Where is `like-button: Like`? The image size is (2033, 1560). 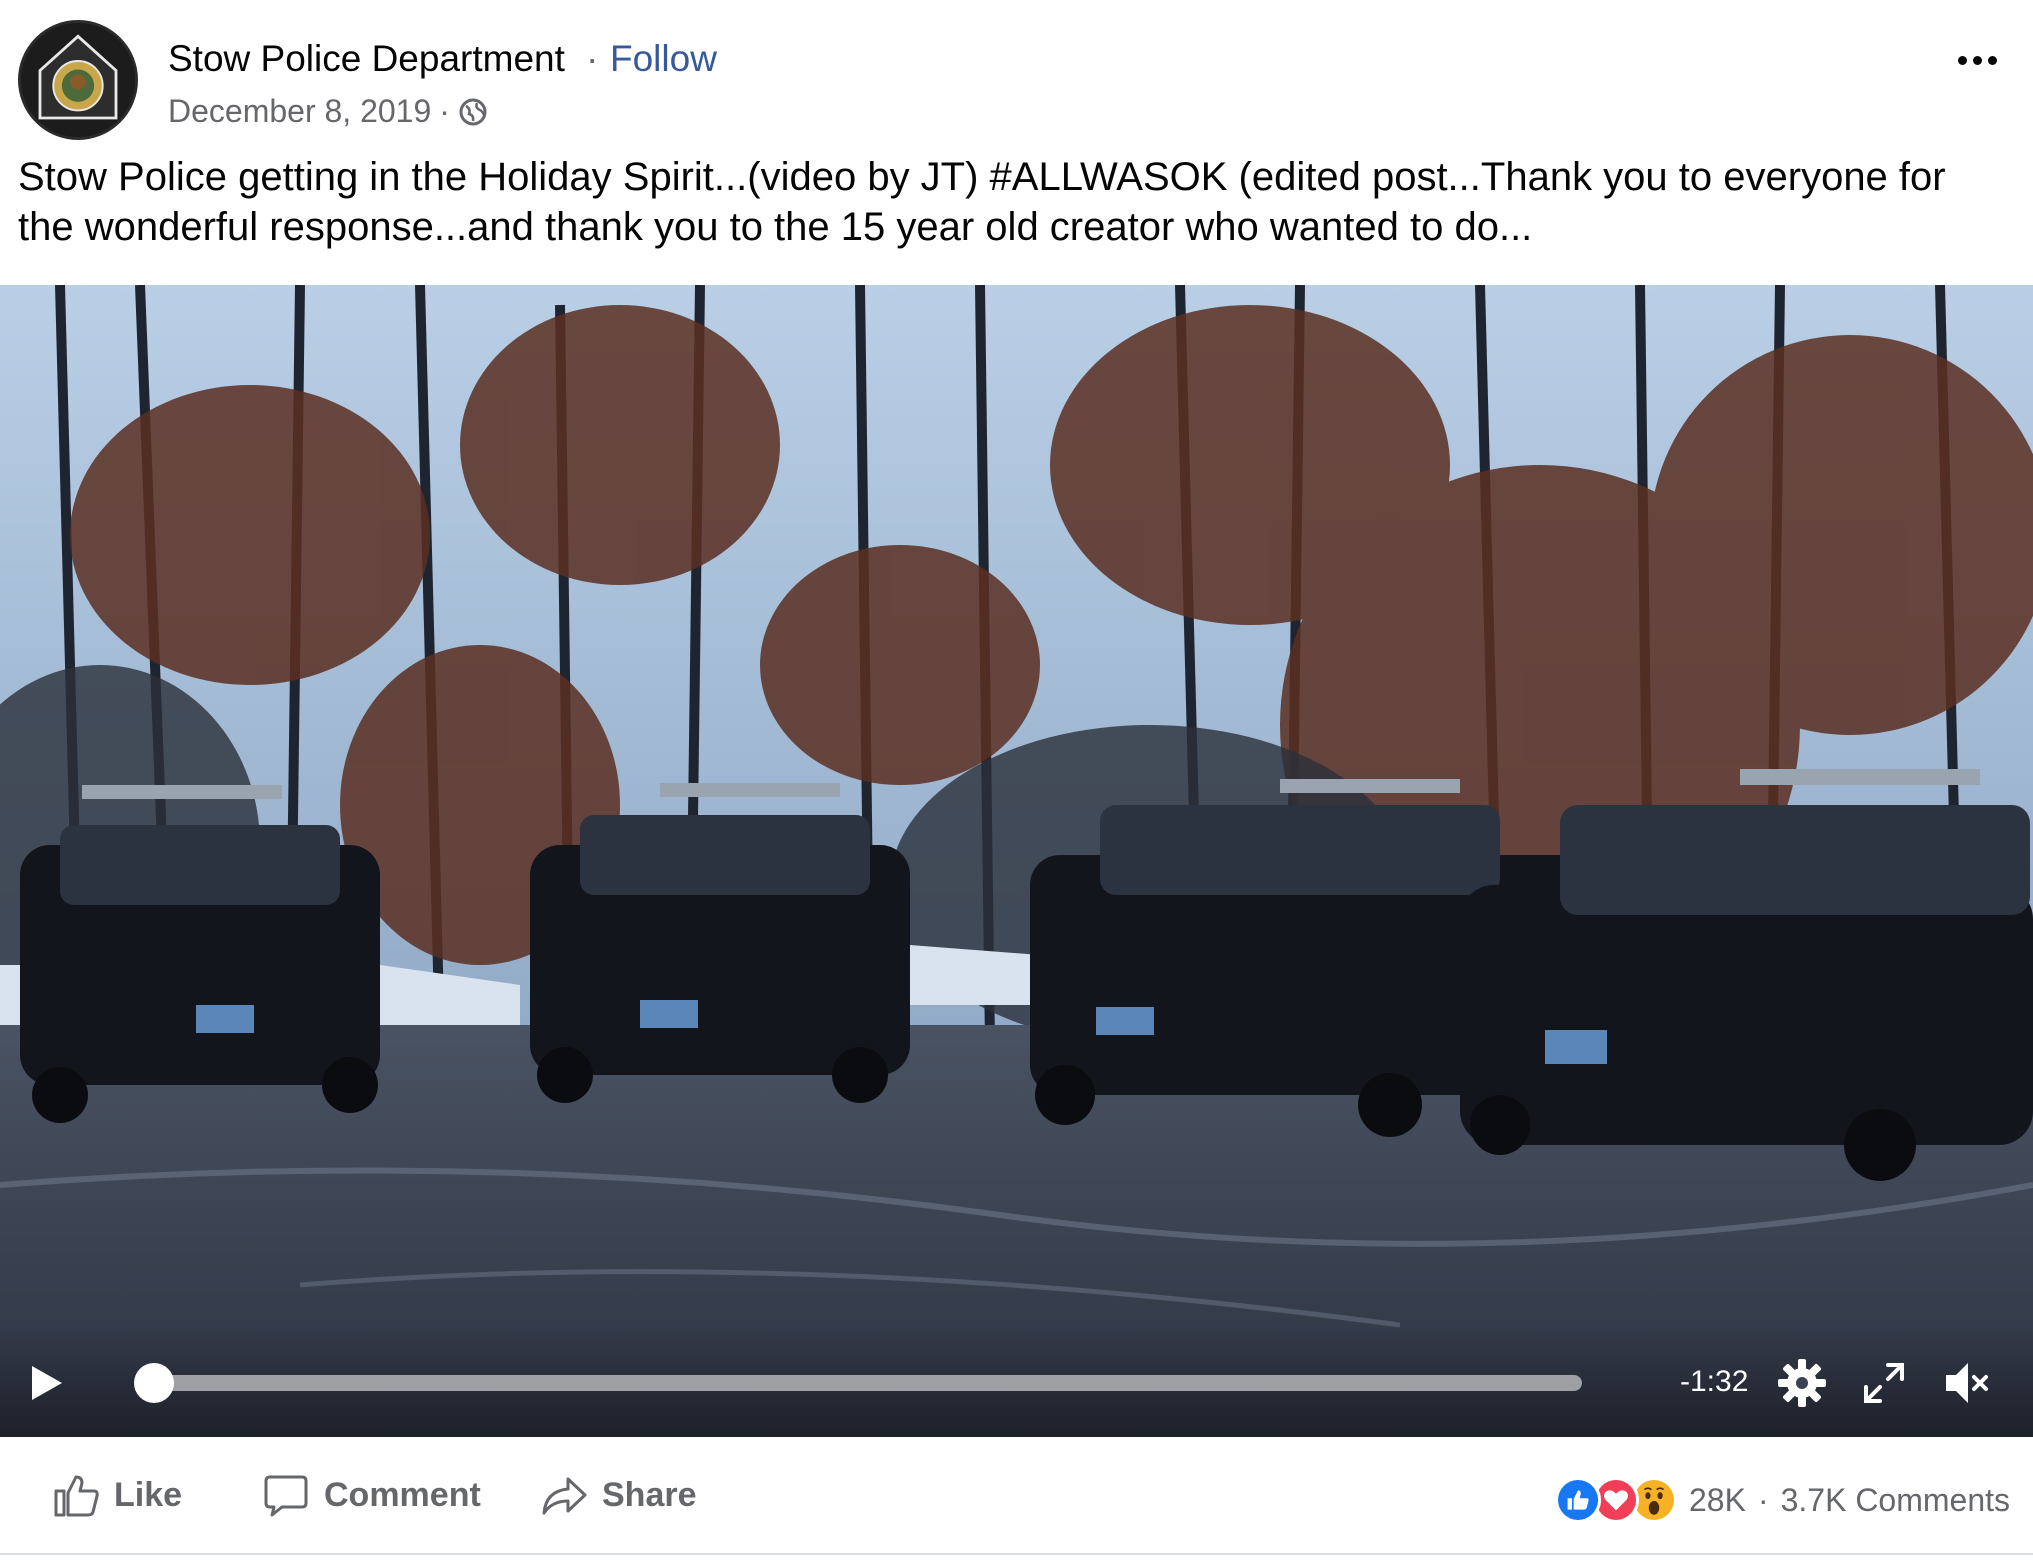 like-button: Like is located at coordinates (117, 1495).